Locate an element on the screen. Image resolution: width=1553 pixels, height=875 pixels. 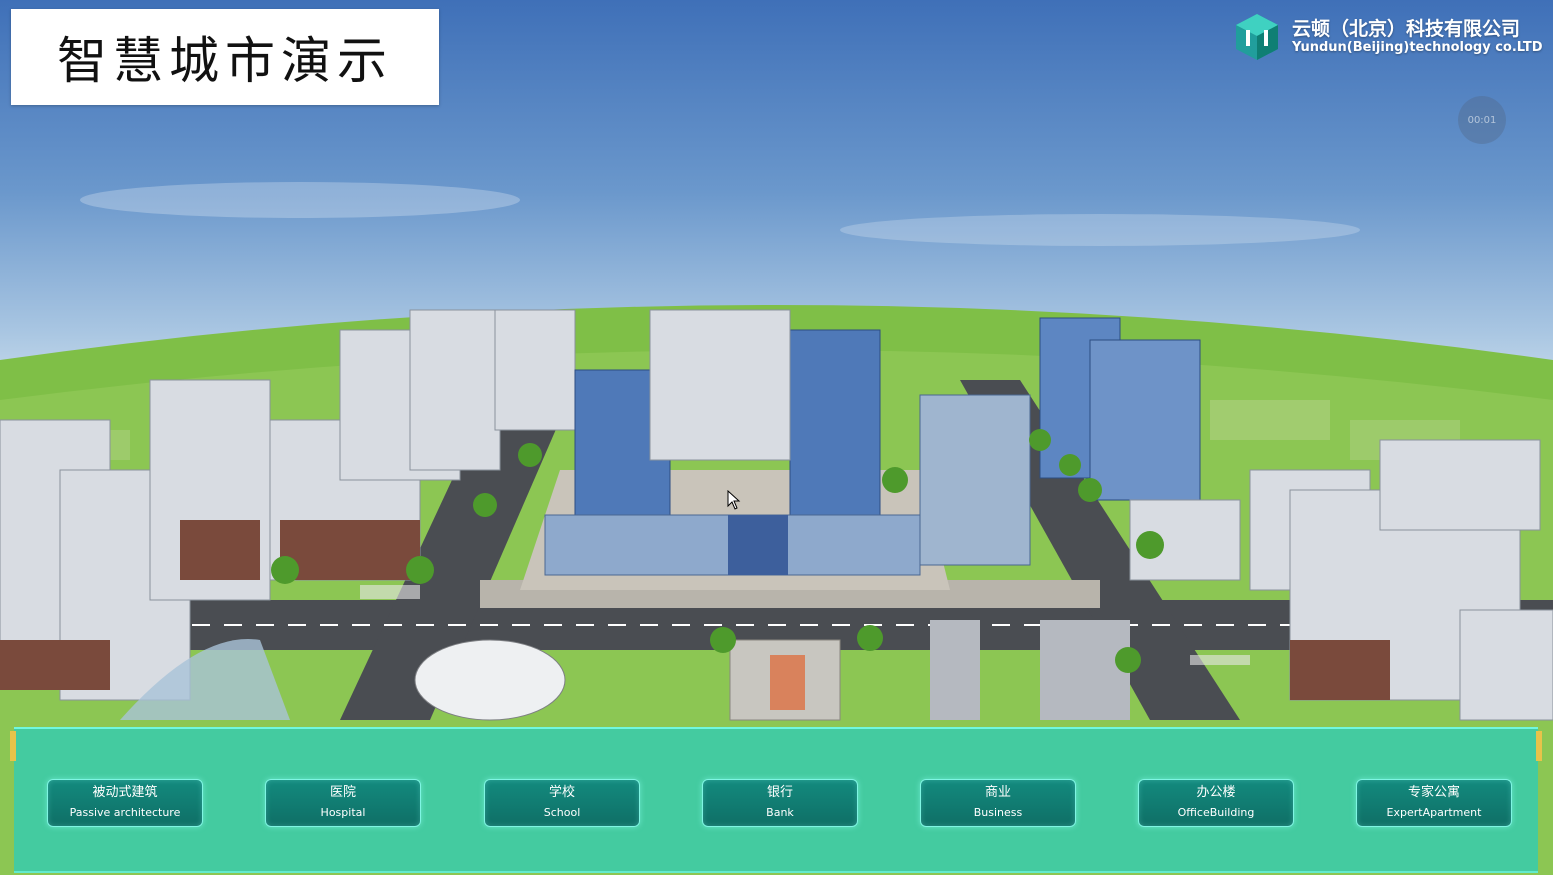
timer-badge: 00:01 is located at coordinates (1482, 120).